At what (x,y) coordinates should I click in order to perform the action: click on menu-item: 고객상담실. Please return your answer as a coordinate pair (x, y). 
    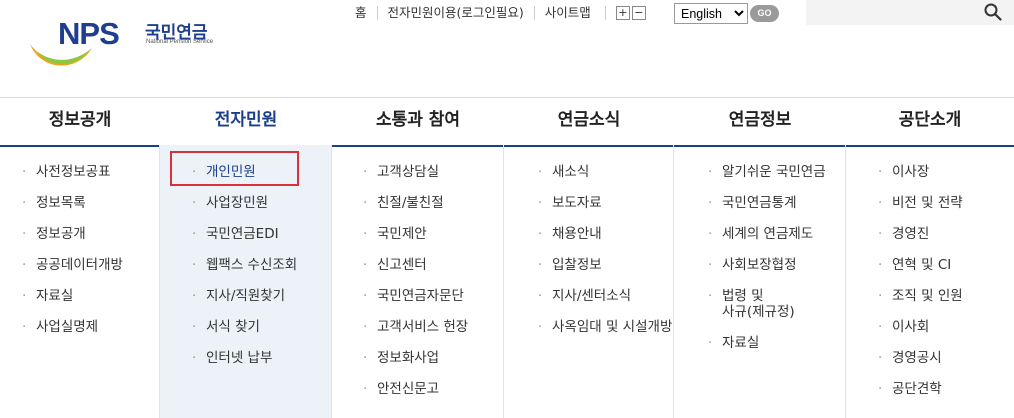
    Looking at the image, I should click on (433, 179).